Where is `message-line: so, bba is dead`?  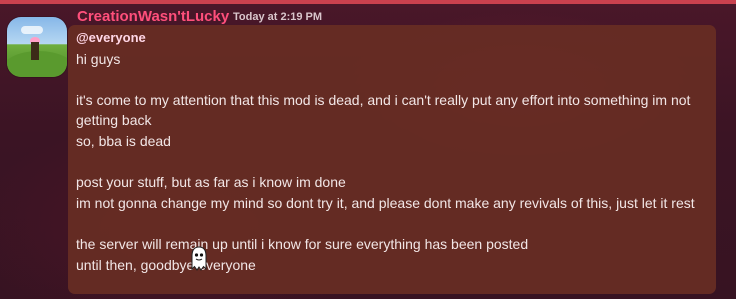 message-line: so, bba is dead is located at coordinates (123, 140).